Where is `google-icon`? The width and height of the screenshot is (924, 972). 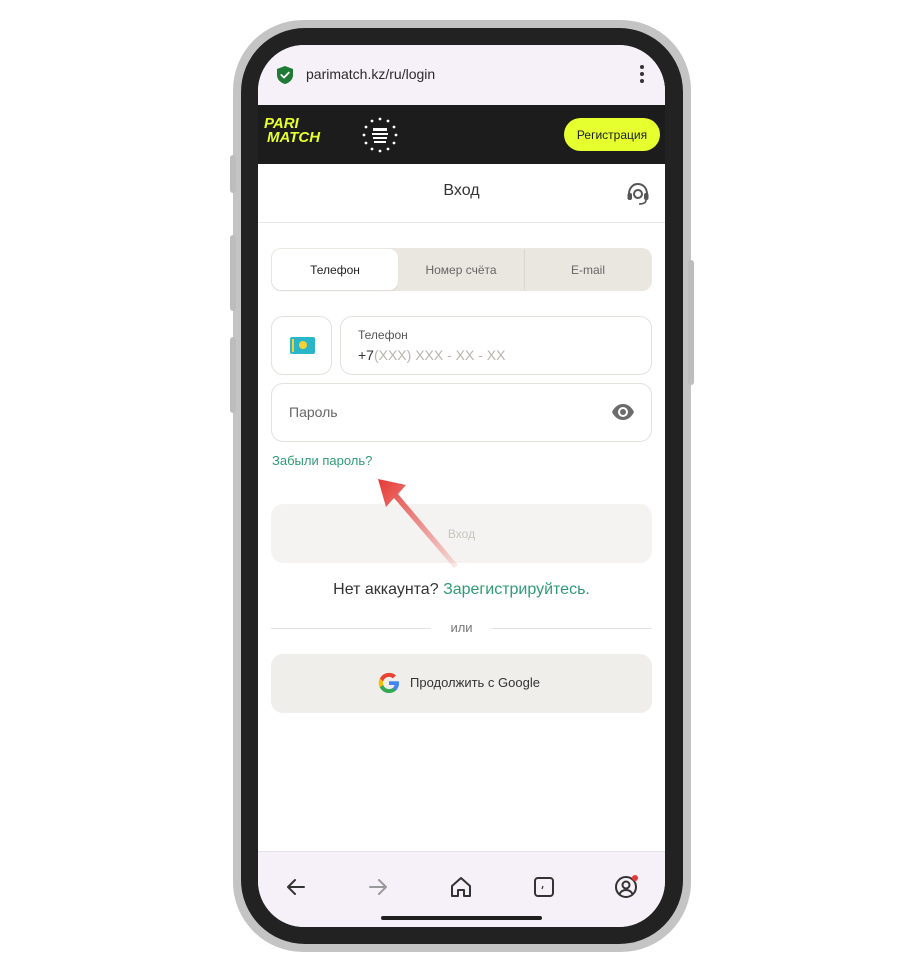
google-icon is located at coordinates (388, 682).